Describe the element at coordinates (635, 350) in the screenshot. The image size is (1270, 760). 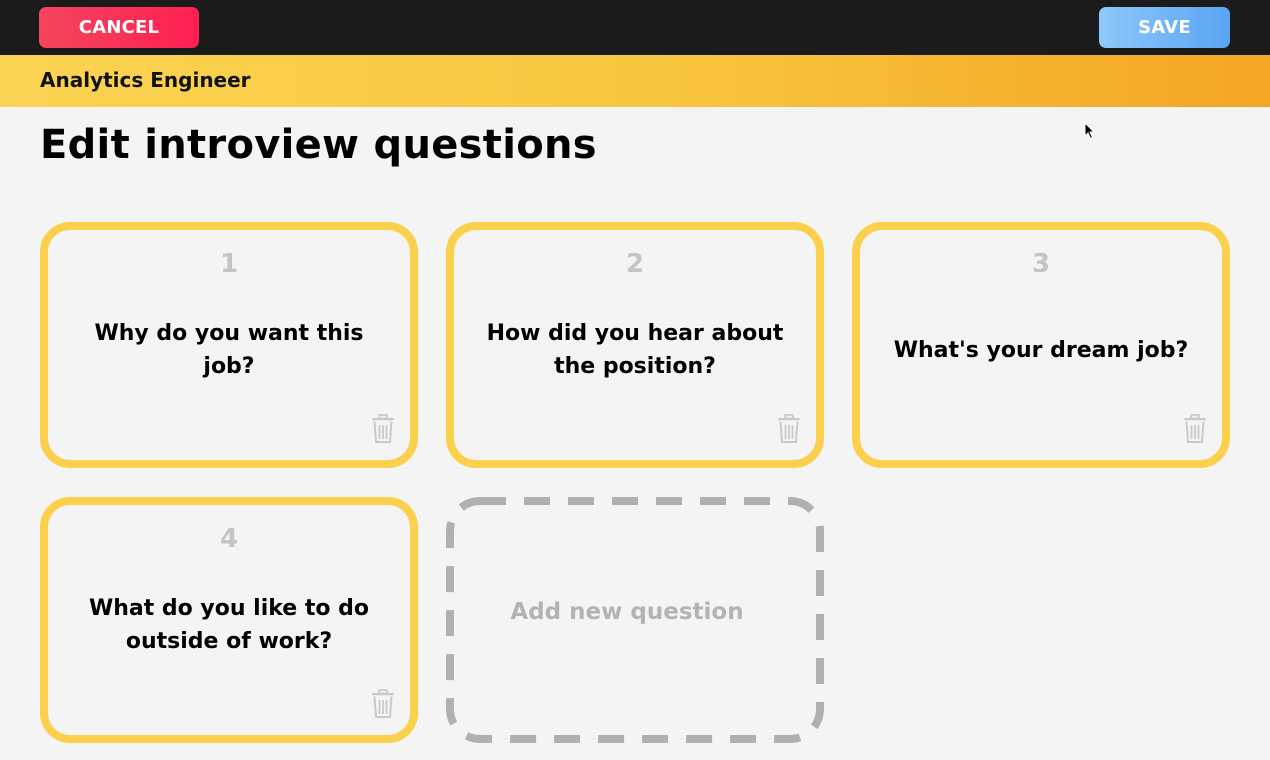
I see `question-text: How did you hear about the position?` at that location.